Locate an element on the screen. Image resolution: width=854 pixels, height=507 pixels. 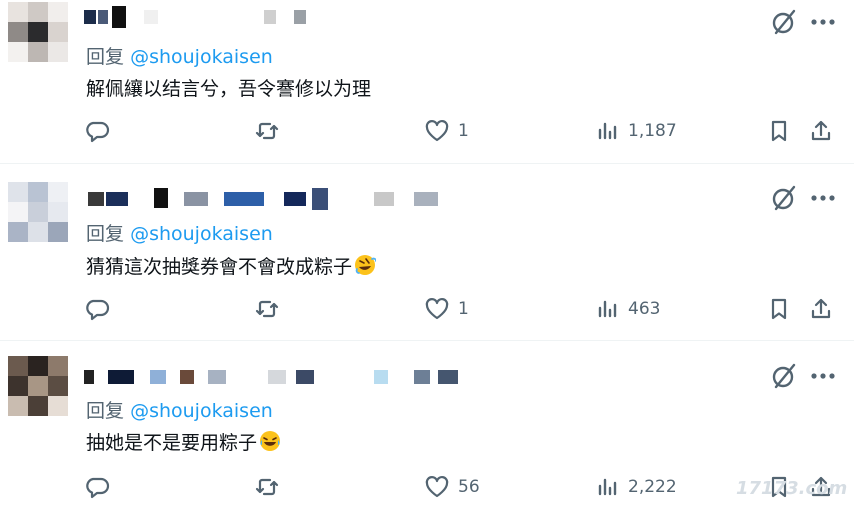
reply-text-content: 抽她是不是要用粽子 is located at coordinates (172, 443).